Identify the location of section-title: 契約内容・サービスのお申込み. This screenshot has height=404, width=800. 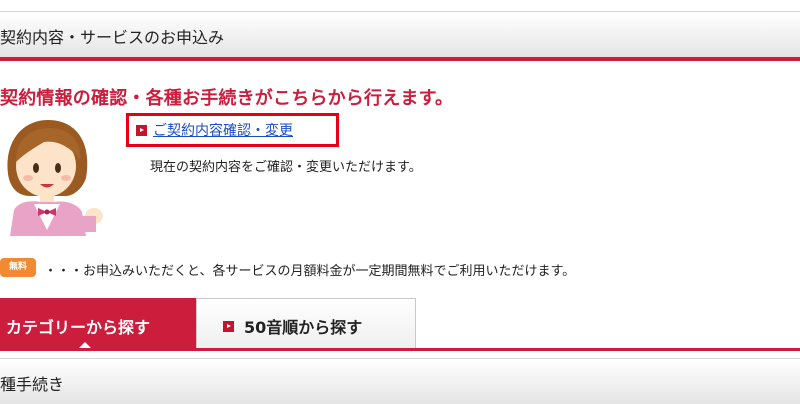
(112, 37).